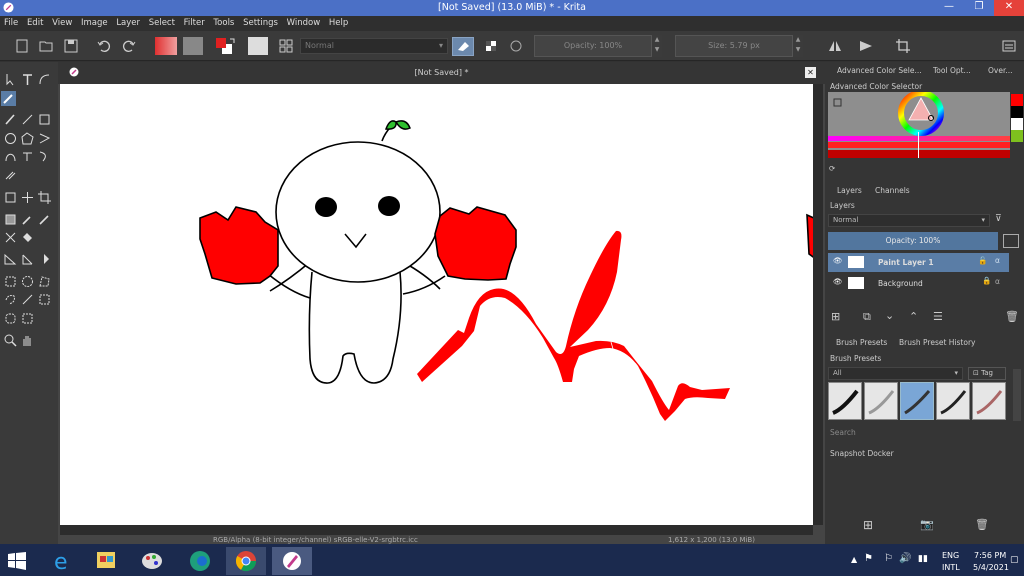 Image resolution: width=1024 pixels, height=576 pixels. I want to click on show-hidden-icons-icon: ▲, so click(854, 559).